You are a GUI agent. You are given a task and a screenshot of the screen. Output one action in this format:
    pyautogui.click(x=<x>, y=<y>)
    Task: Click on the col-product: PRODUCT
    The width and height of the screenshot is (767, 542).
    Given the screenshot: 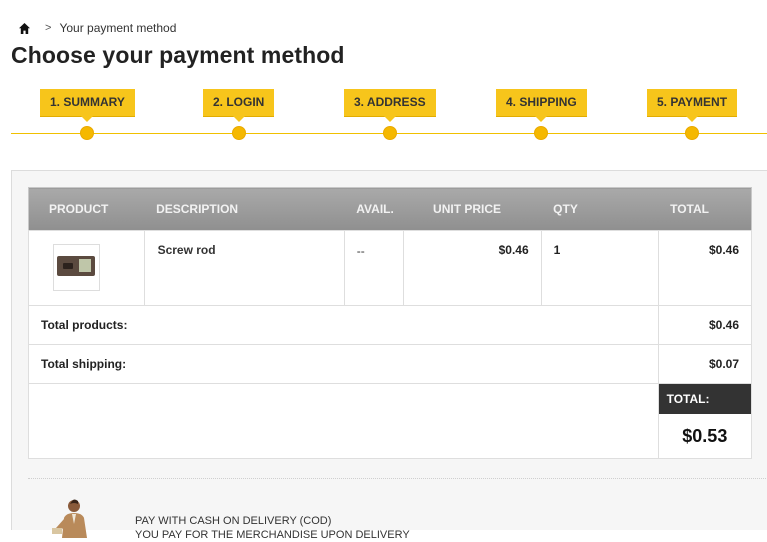 What is the action you would take?
    pyautogui.click(x=86, y=209)
    